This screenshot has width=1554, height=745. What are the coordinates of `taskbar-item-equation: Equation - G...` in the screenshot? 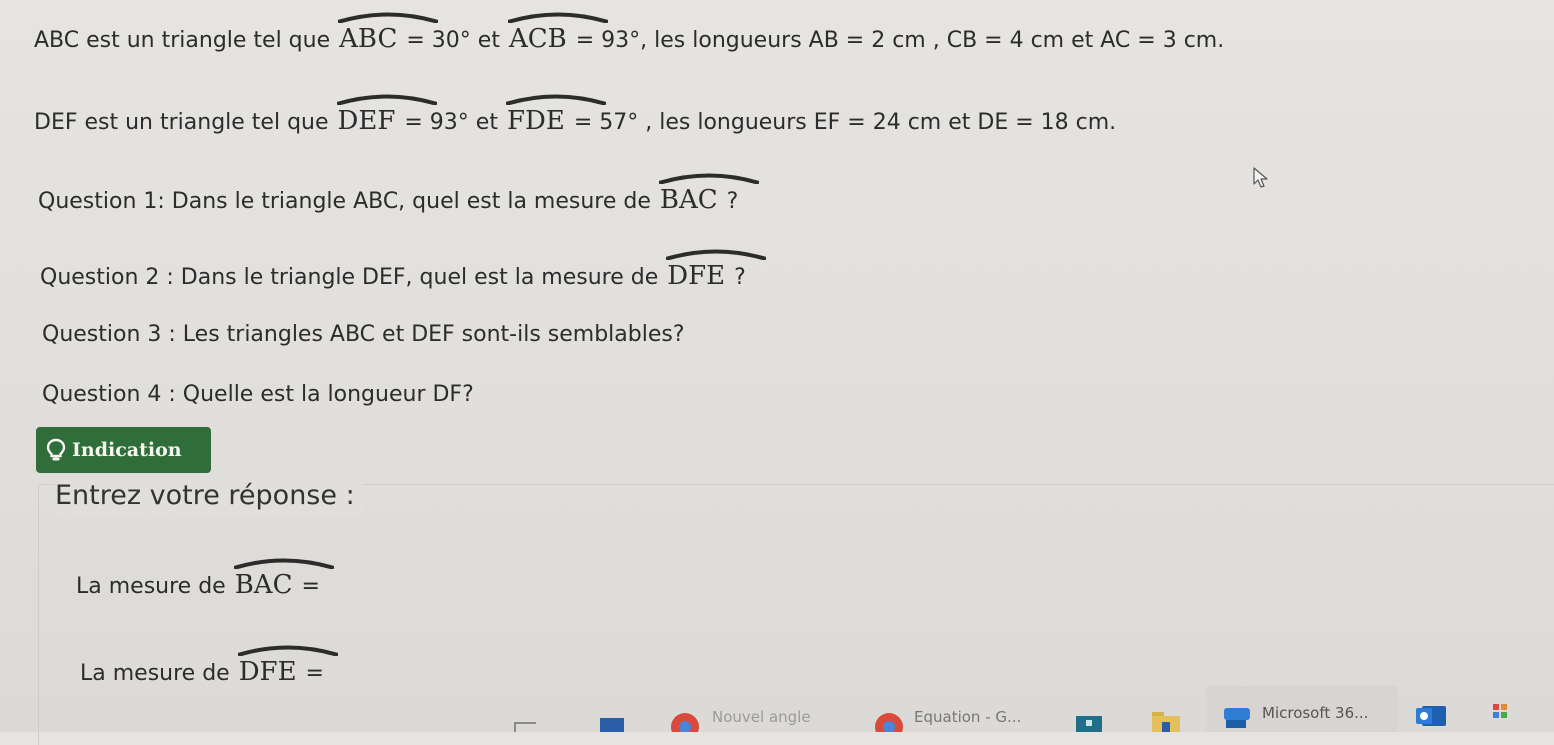 It's located at (967, 717).